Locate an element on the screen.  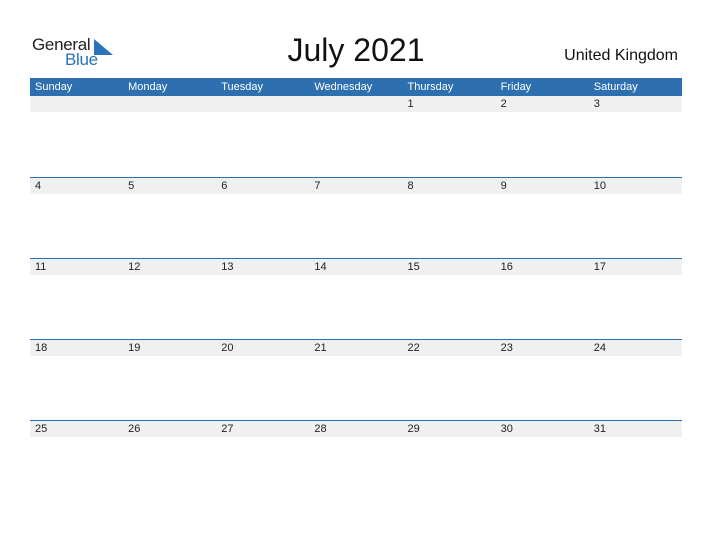
day-cell: 11 is located at coordinates (41, 267).